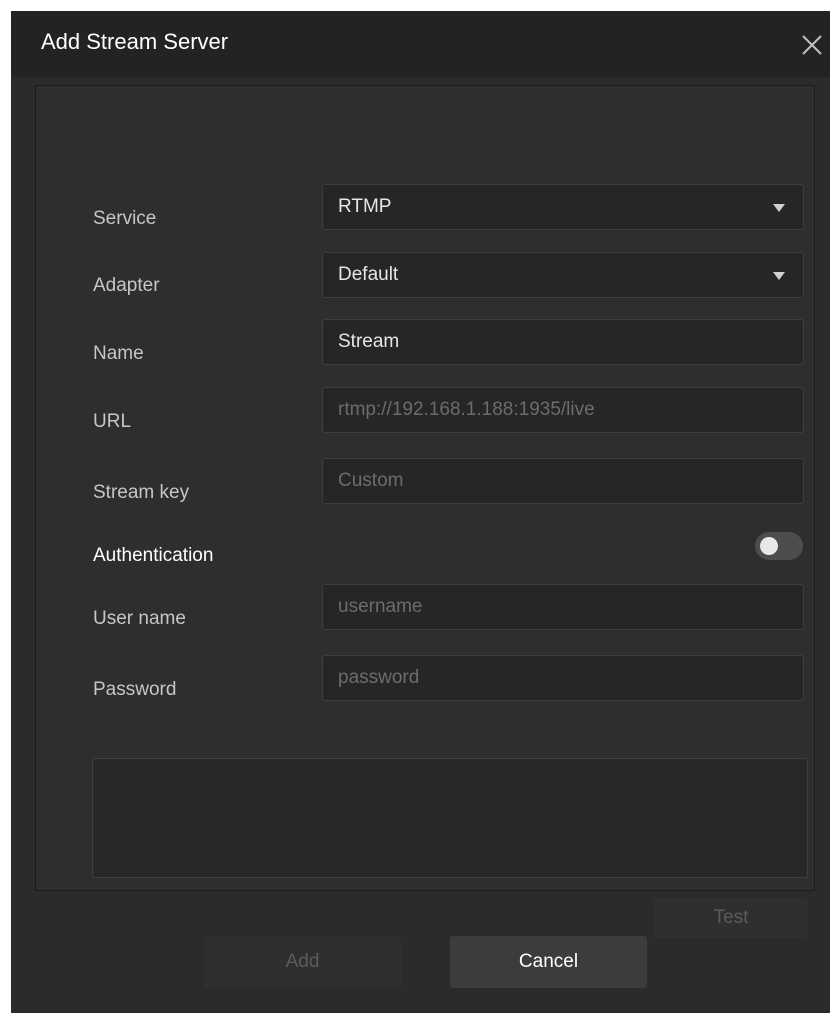  Describe the element at coordinates (153, 555) in the screenshot. I see `authentication-label: Authentication` at that location.